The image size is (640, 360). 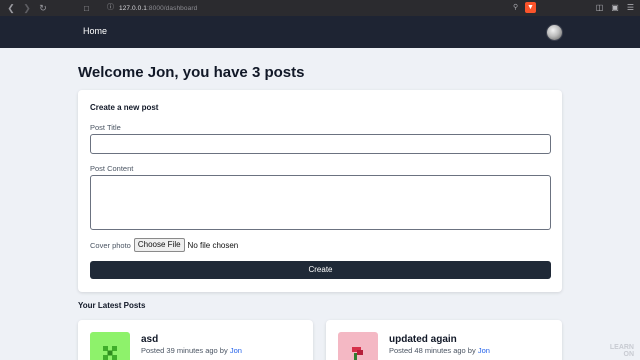 I want to click on watermark-logo: LEARN ON, so click(x=622, y=351).